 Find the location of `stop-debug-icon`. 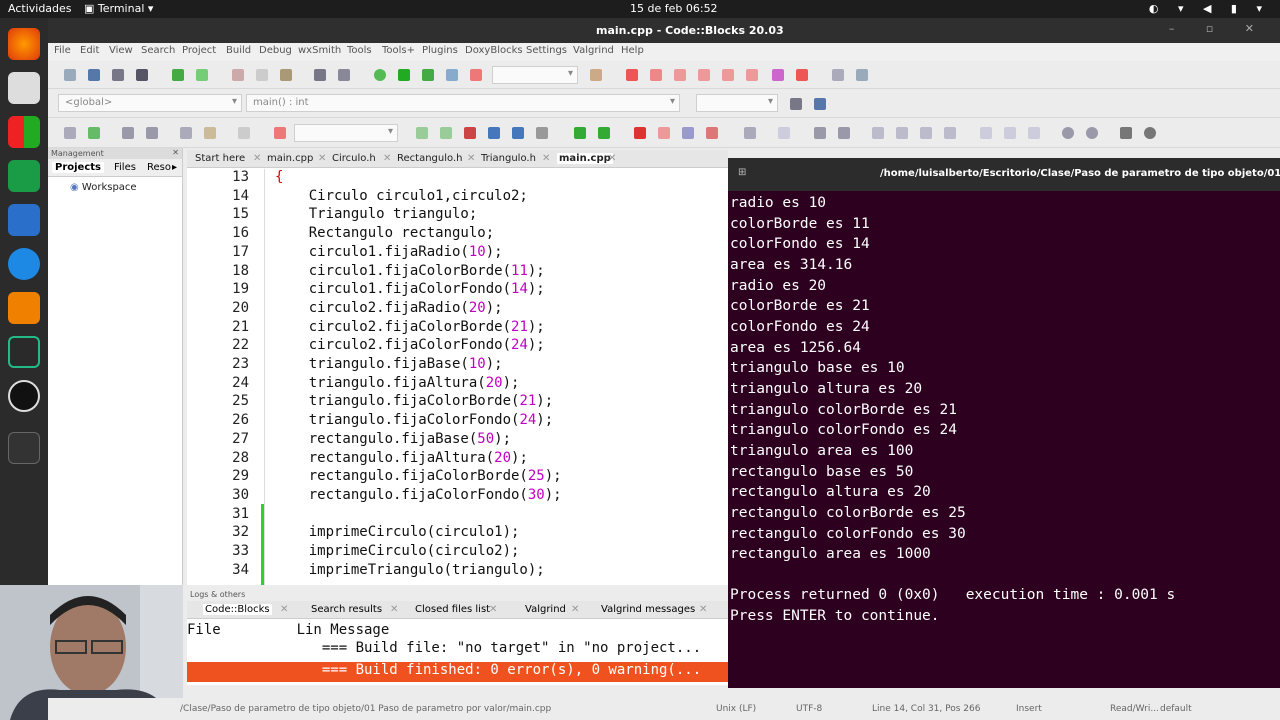

stop-debug-icon is located at coordinates (802, 75).